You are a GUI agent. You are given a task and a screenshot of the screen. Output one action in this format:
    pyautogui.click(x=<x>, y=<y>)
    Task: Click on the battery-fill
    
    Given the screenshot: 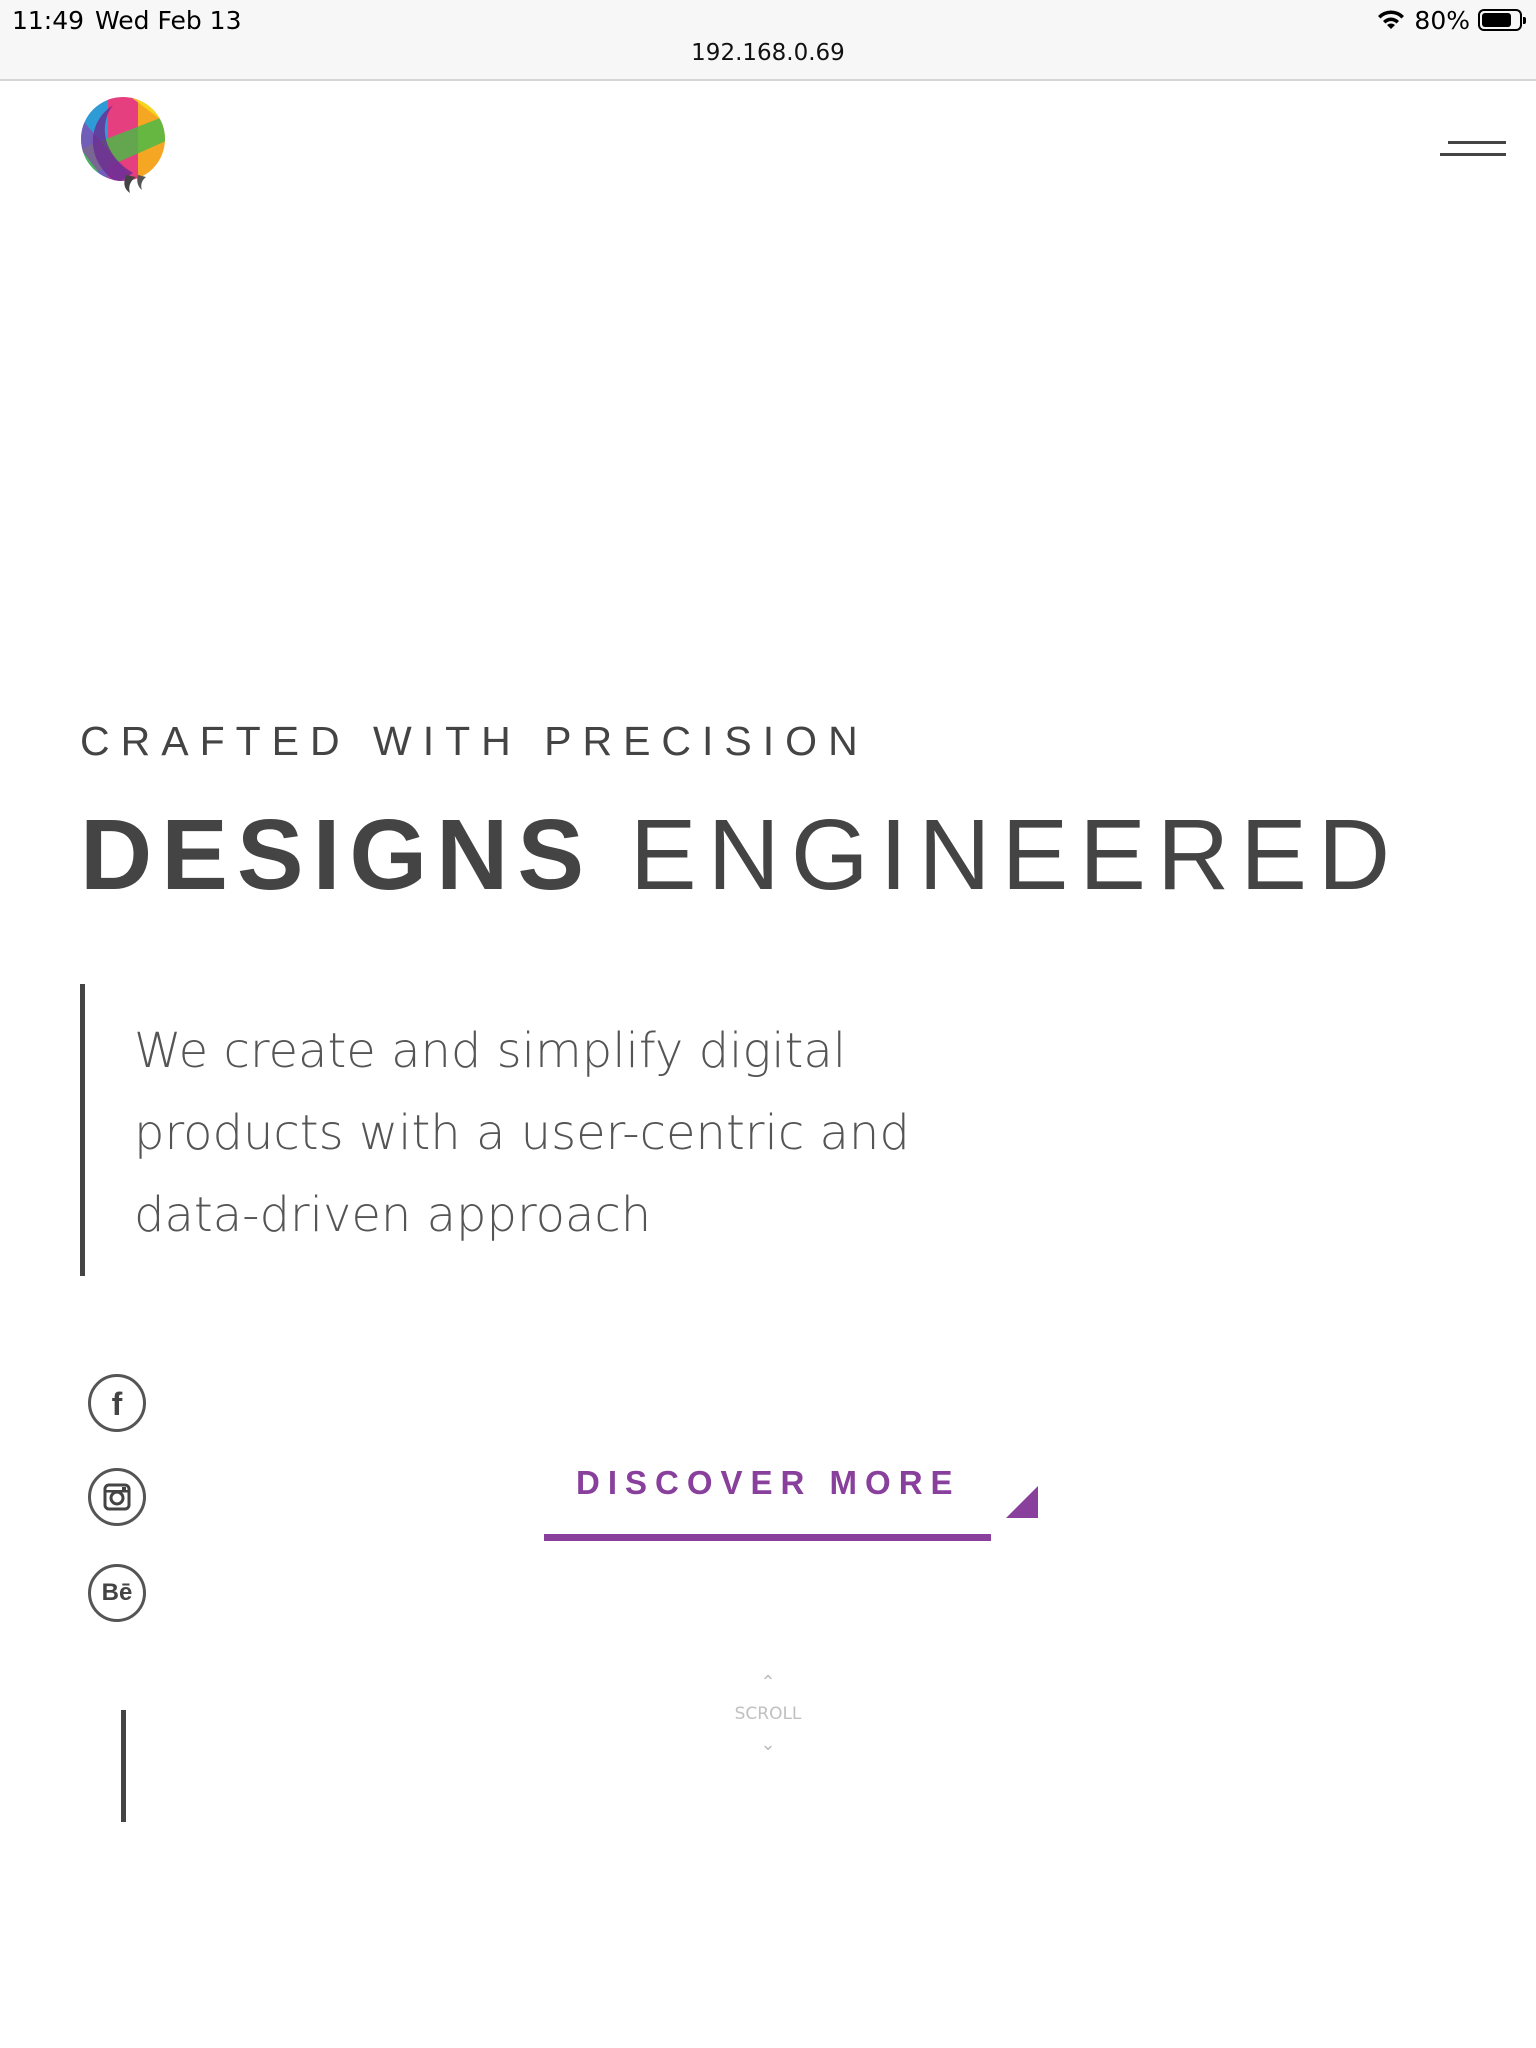 What is the action you would take?
    pyautogui.click(x=1496, y=20)
    